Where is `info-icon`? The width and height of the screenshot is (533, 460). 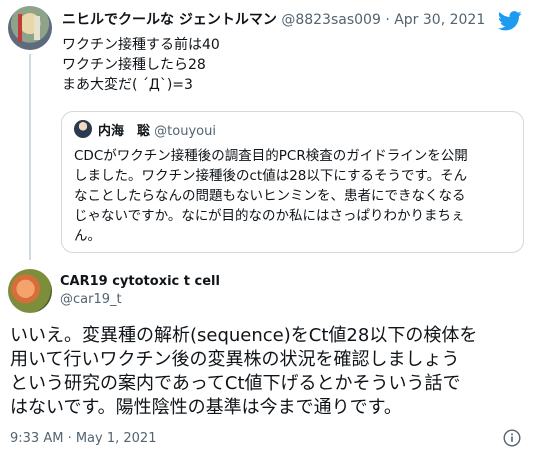
info-icon is located at coordinates (512, 438).